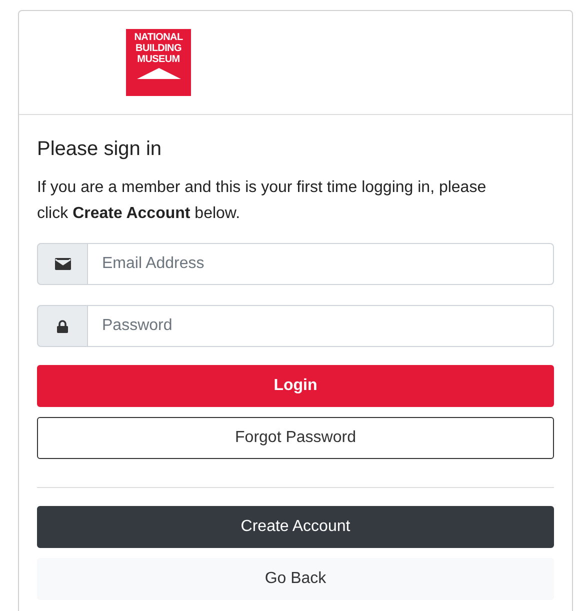  Describe the element at coordinates (159, 48) in the screenshot. I see `logo-text: BUILDING` at that location.